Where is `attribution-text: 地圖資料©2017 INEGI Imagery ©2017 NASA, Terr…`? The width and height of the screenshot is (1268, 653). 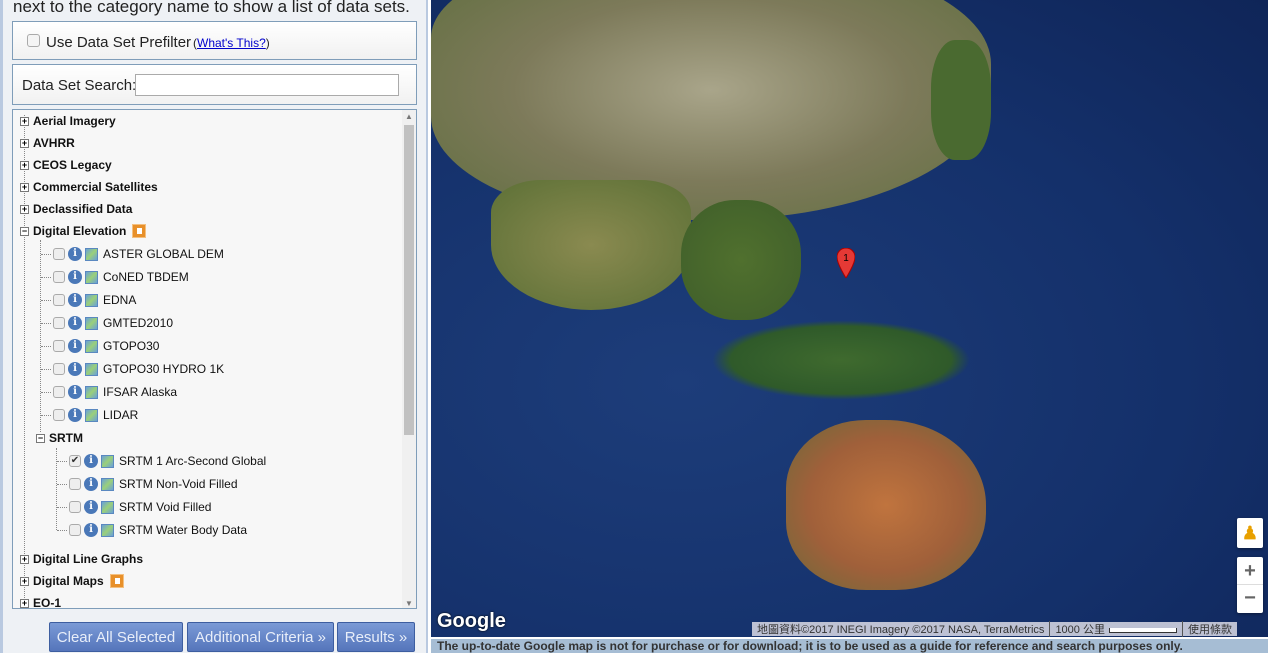
attribution-text: 地圖資料©2017 INEGI Imagery ©2017 NASA, Terr… is located at coordinates (901, 629).